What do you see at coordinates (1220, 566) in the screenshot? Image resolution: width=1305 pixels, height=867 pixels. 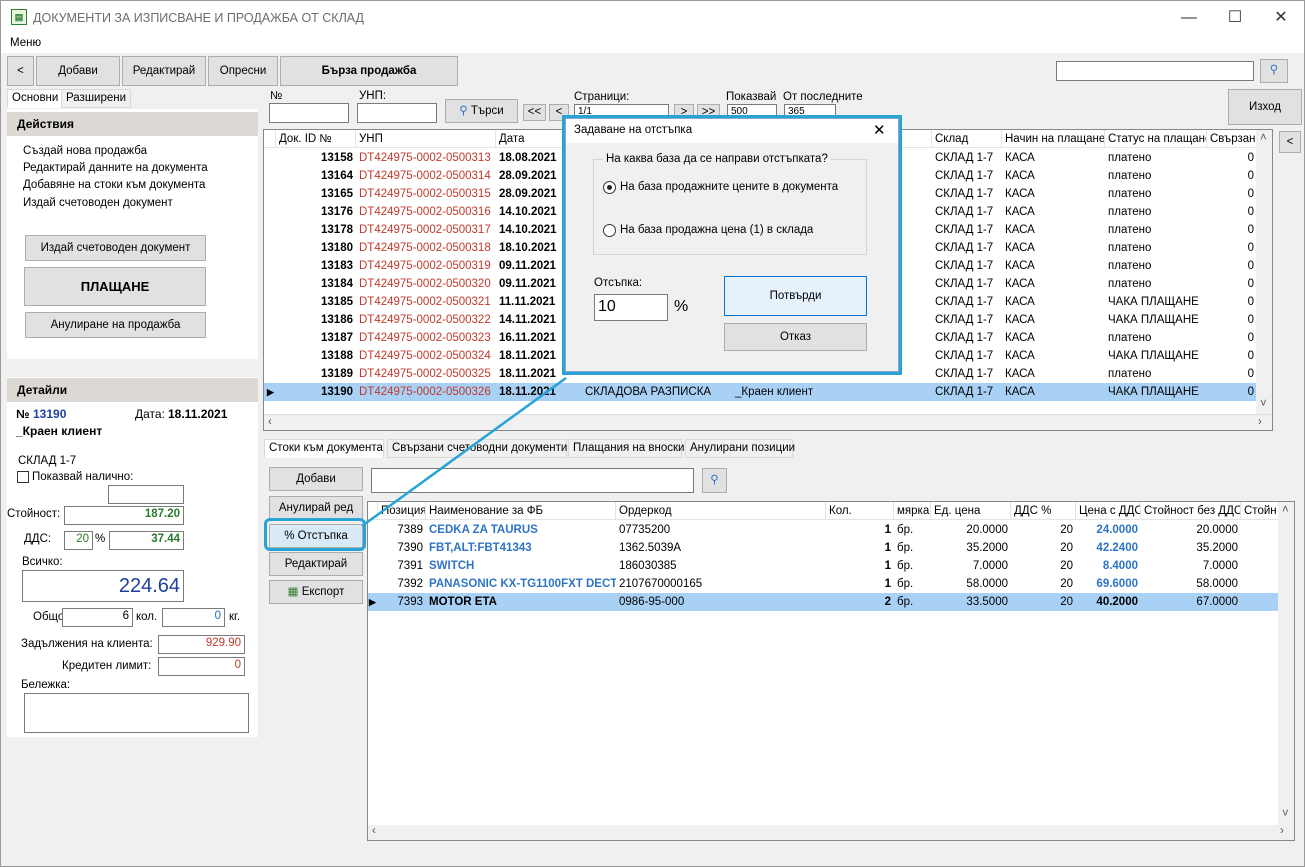 I see `table-cell: 7.0000` at bounding box center [1220, 566].